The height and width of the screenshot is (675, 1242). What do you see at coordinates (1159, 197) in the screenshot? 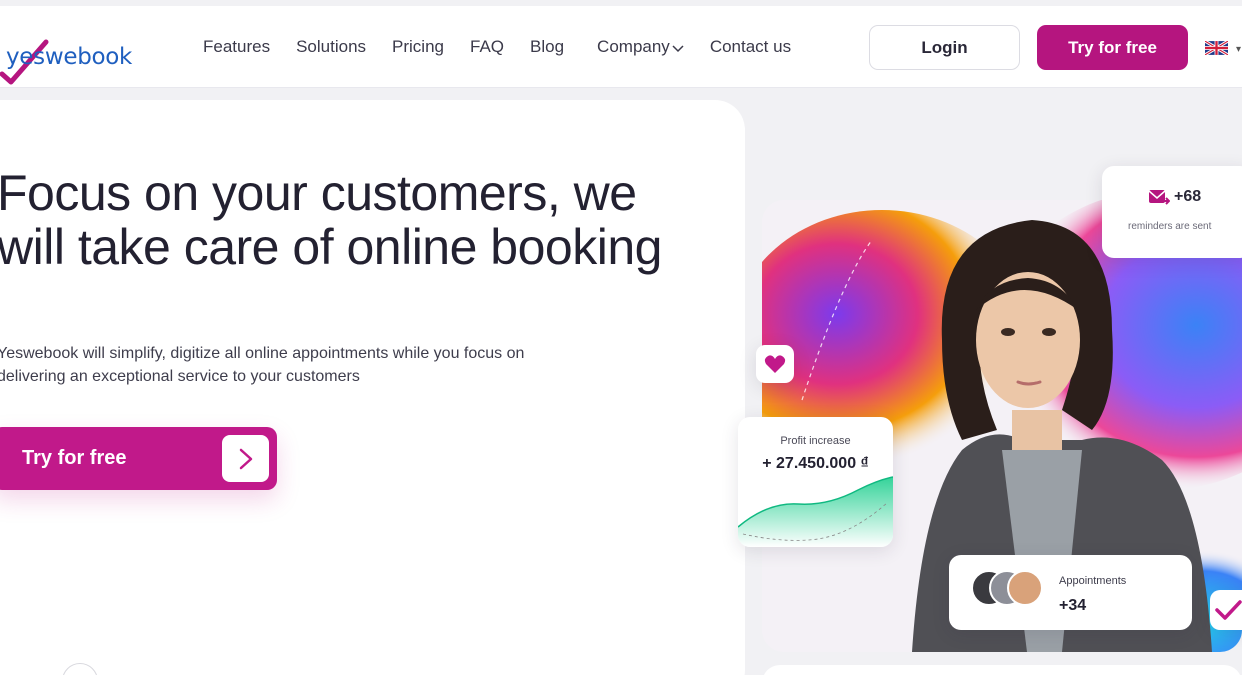
I see `mail-send-icon` at bounding box center [1159, 197].